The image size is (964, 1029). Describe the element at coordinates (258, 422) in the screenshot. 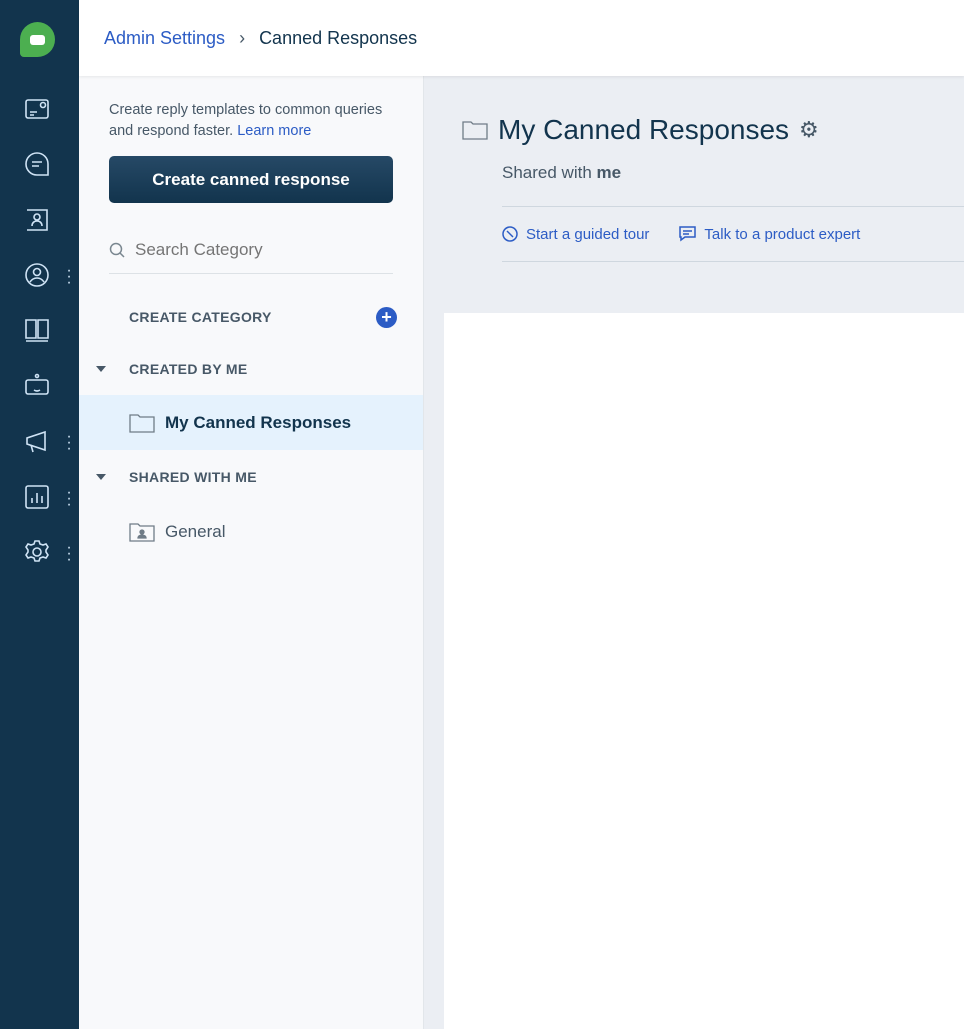

I see `folder-label: My Canned Responses` at that location.